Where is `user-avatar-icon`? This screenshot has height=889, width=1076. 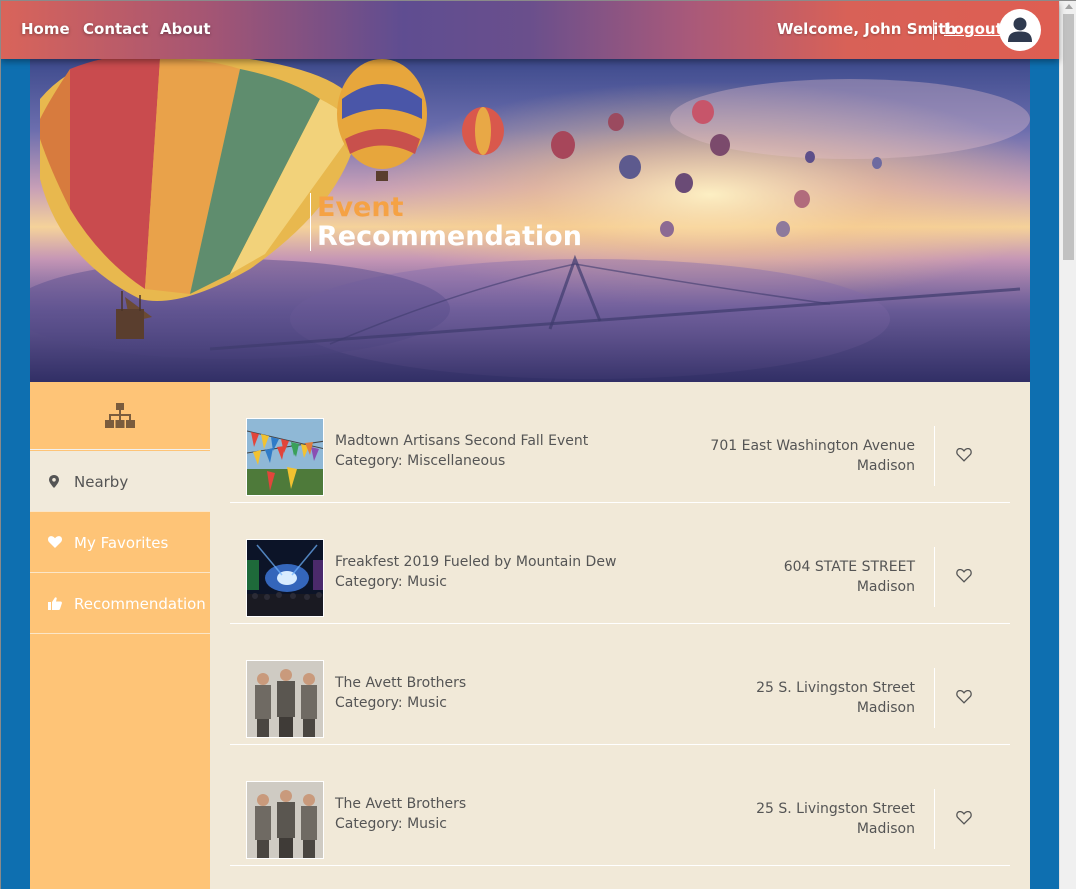
user-avatar-icon is located at coordinates (1020, 30).